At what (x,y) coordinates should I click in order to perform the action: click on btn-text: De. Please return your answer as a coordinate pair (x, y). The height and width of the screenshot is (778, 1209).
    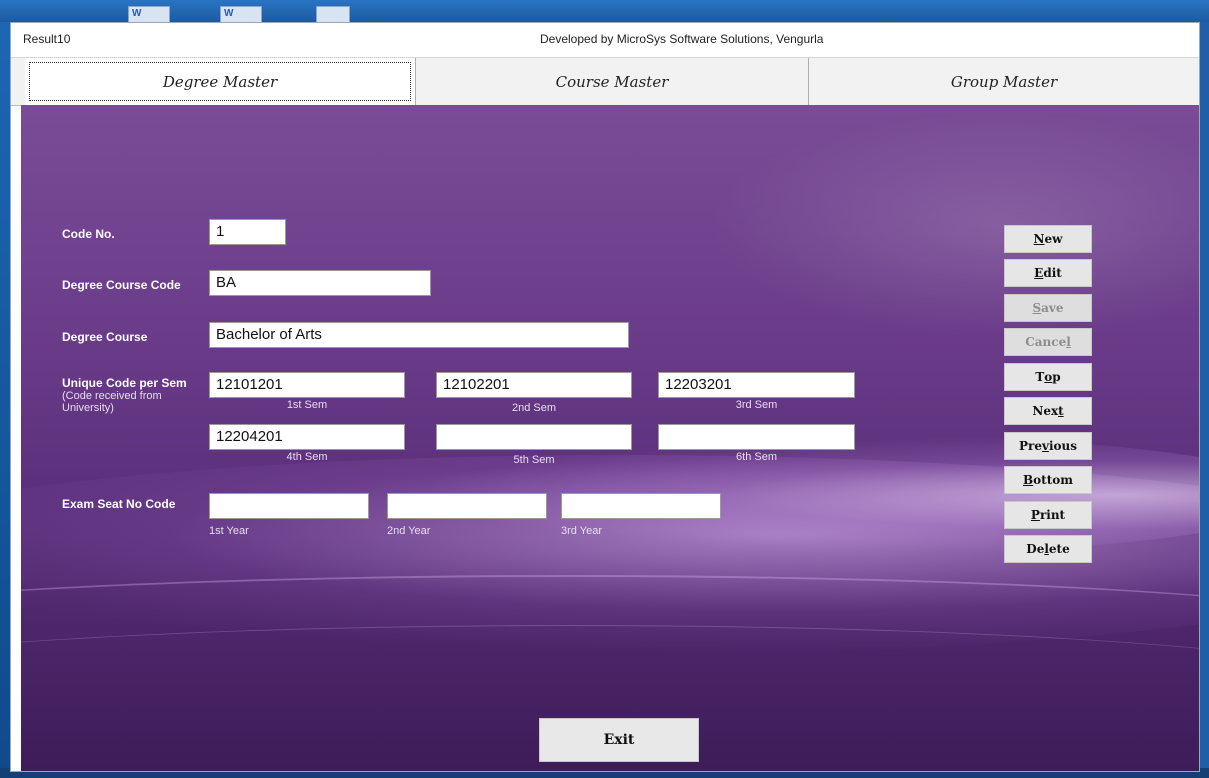
    Looking at the image, I should click on (1035, 549).